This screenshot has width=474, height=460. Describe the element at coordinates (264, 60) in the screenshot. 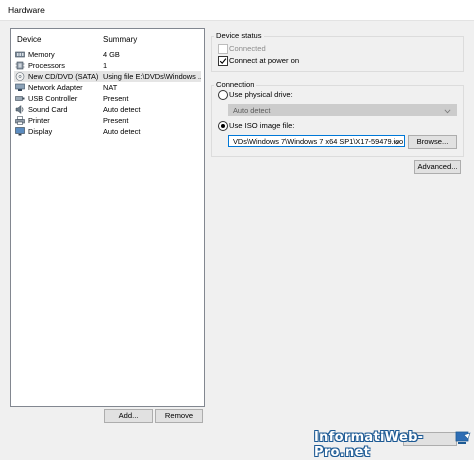

I see `connect-at-power-on-label: Connect at power on` at that location.